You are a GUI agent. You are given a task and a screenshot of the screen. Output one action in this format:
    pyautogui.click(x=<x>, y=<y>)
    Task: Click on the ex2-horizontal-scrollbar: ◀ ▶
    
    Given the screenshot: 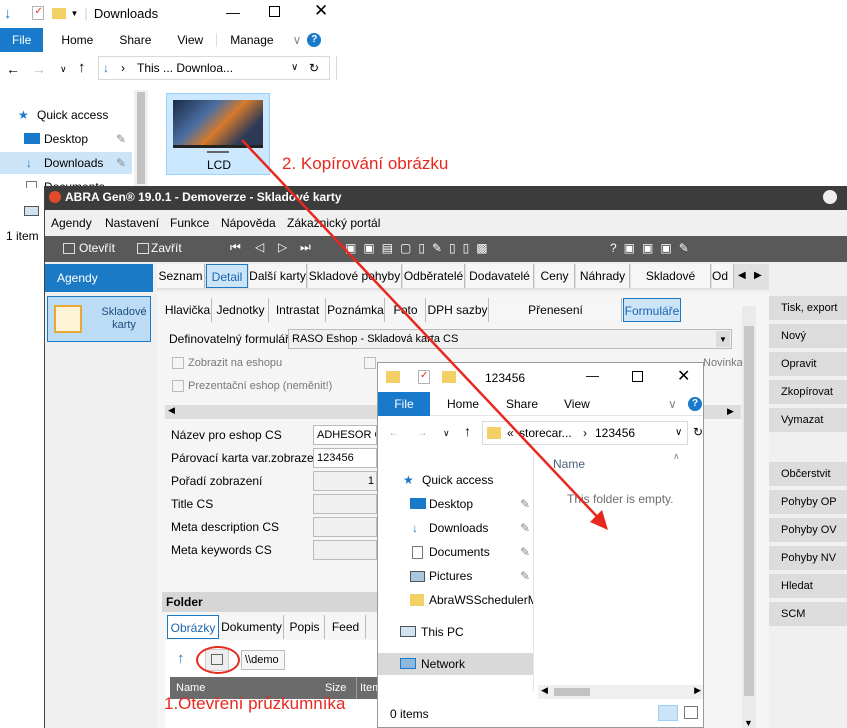 What is the action you would take?
    pyautogui.click(x=620, y=692)
    